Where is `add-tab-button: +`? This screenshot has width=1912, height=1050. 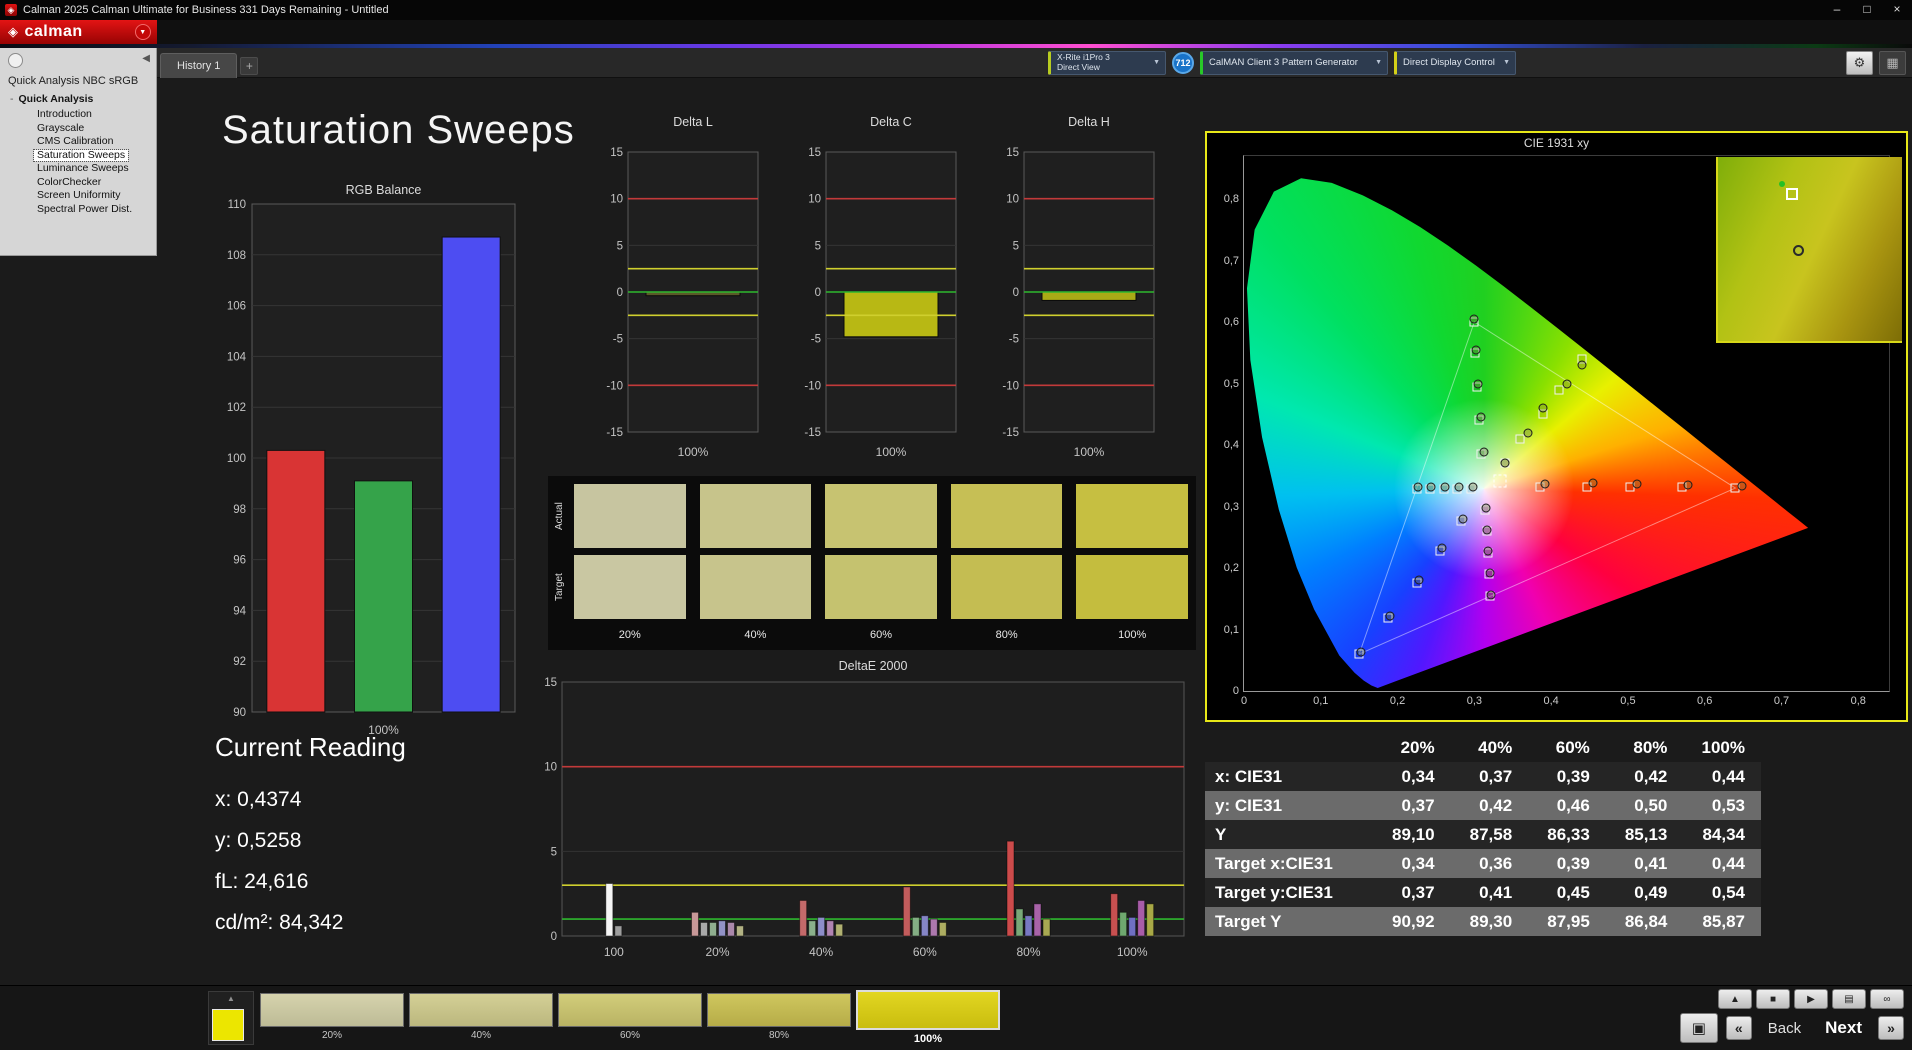
add-tab-button: + is located at coordinates (249, 65).